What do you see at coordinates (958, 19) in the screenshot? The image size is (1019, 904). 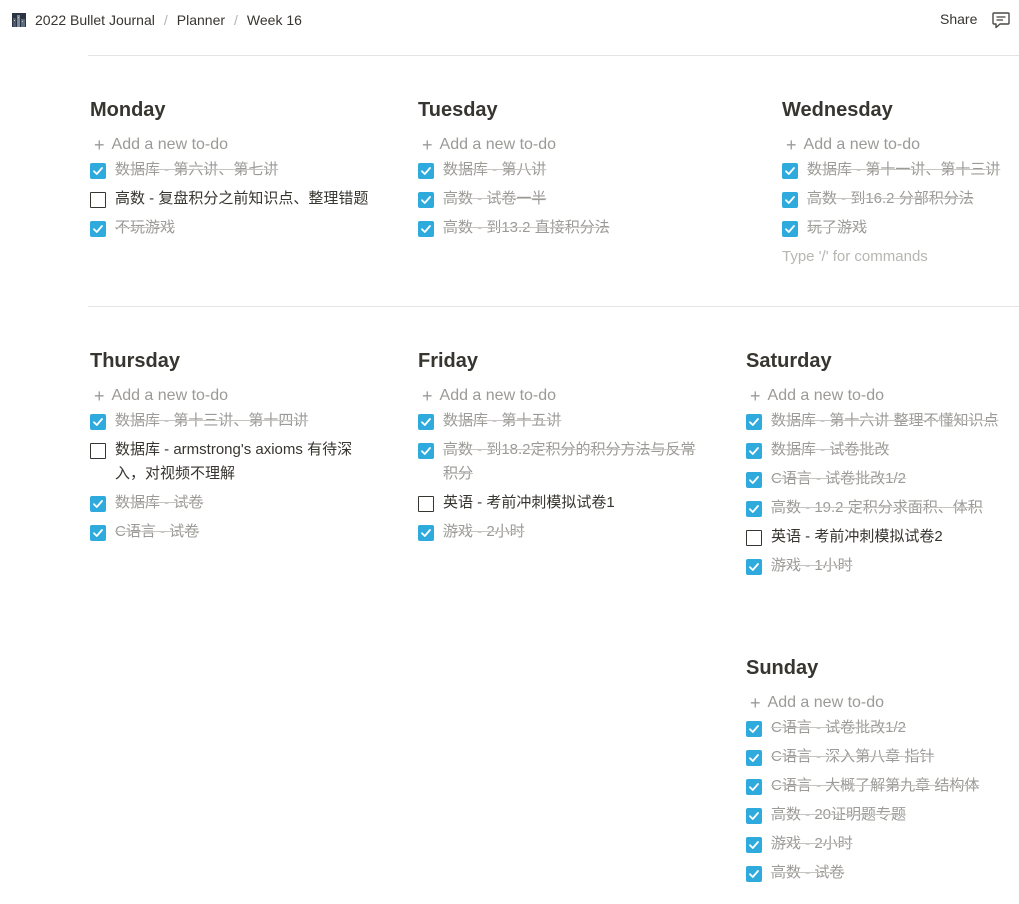 I see `share-button: Share` at bounding box center [958, 19].